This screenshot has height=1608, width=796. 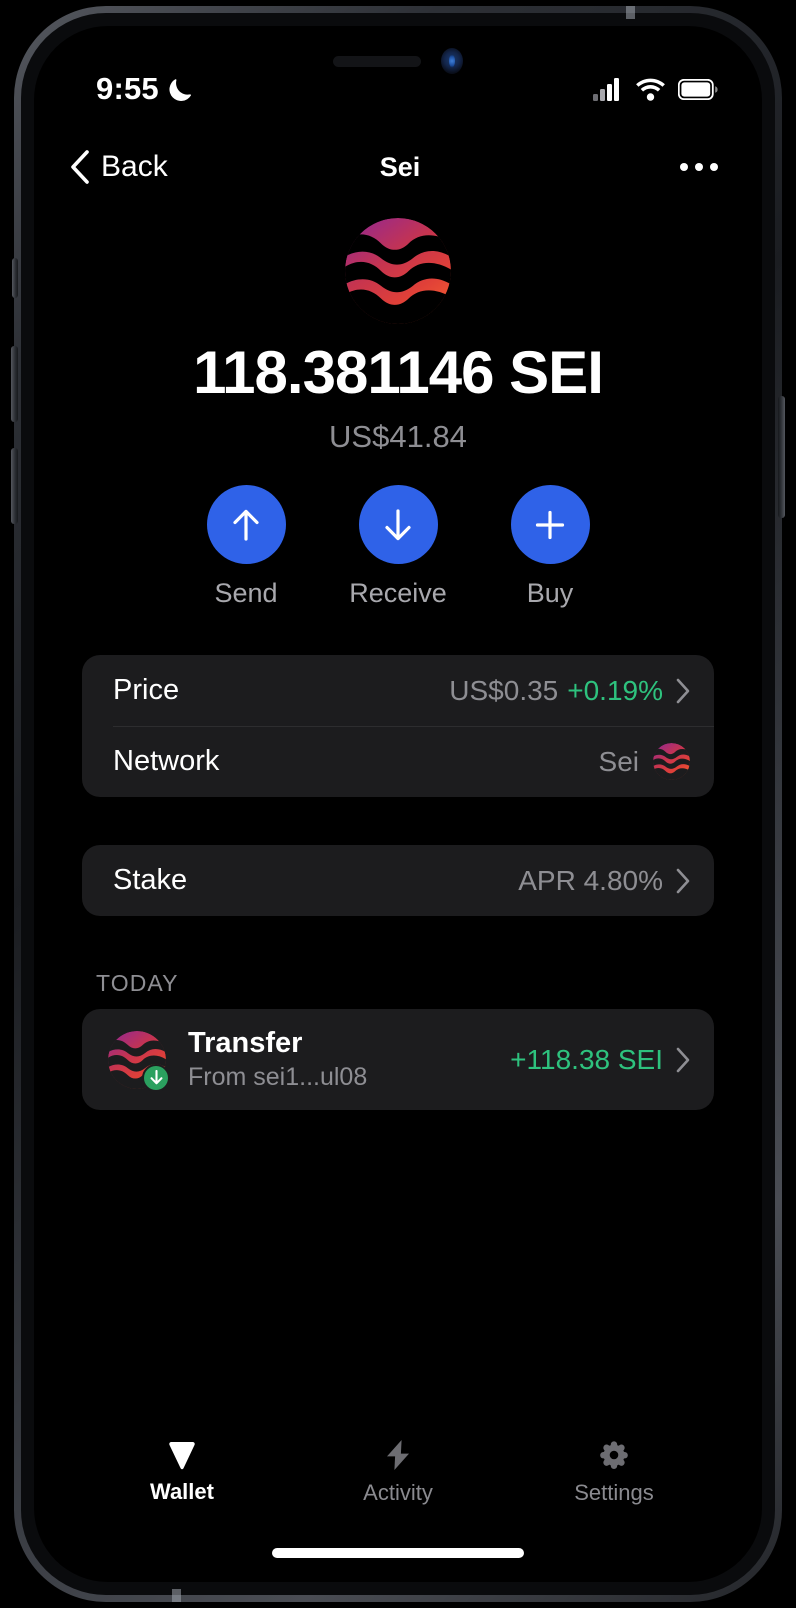 What do you see at coordinates (398, 372) in the screenshot?
I see `token-balance: 118.381146 SEI` at bounding box center [398, 372].